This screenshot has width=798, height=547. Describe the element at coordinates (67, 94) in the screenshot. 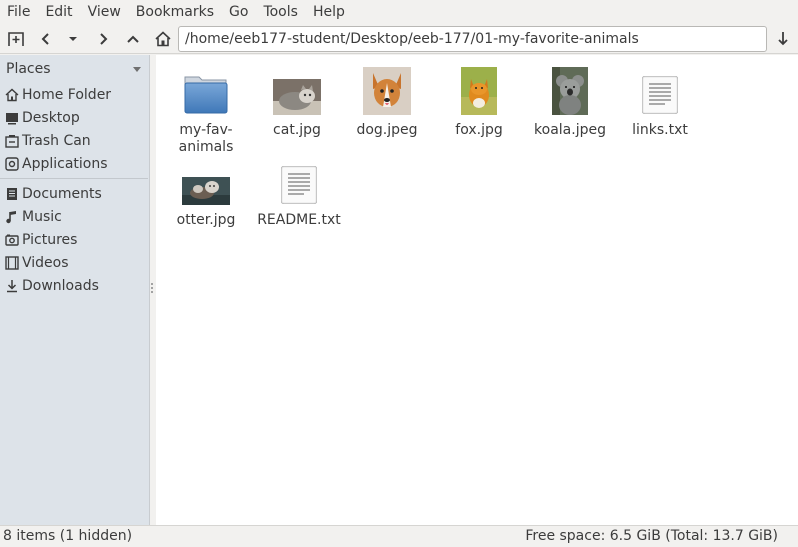

I see `sidebar-item-label: Home Folder` at that location.